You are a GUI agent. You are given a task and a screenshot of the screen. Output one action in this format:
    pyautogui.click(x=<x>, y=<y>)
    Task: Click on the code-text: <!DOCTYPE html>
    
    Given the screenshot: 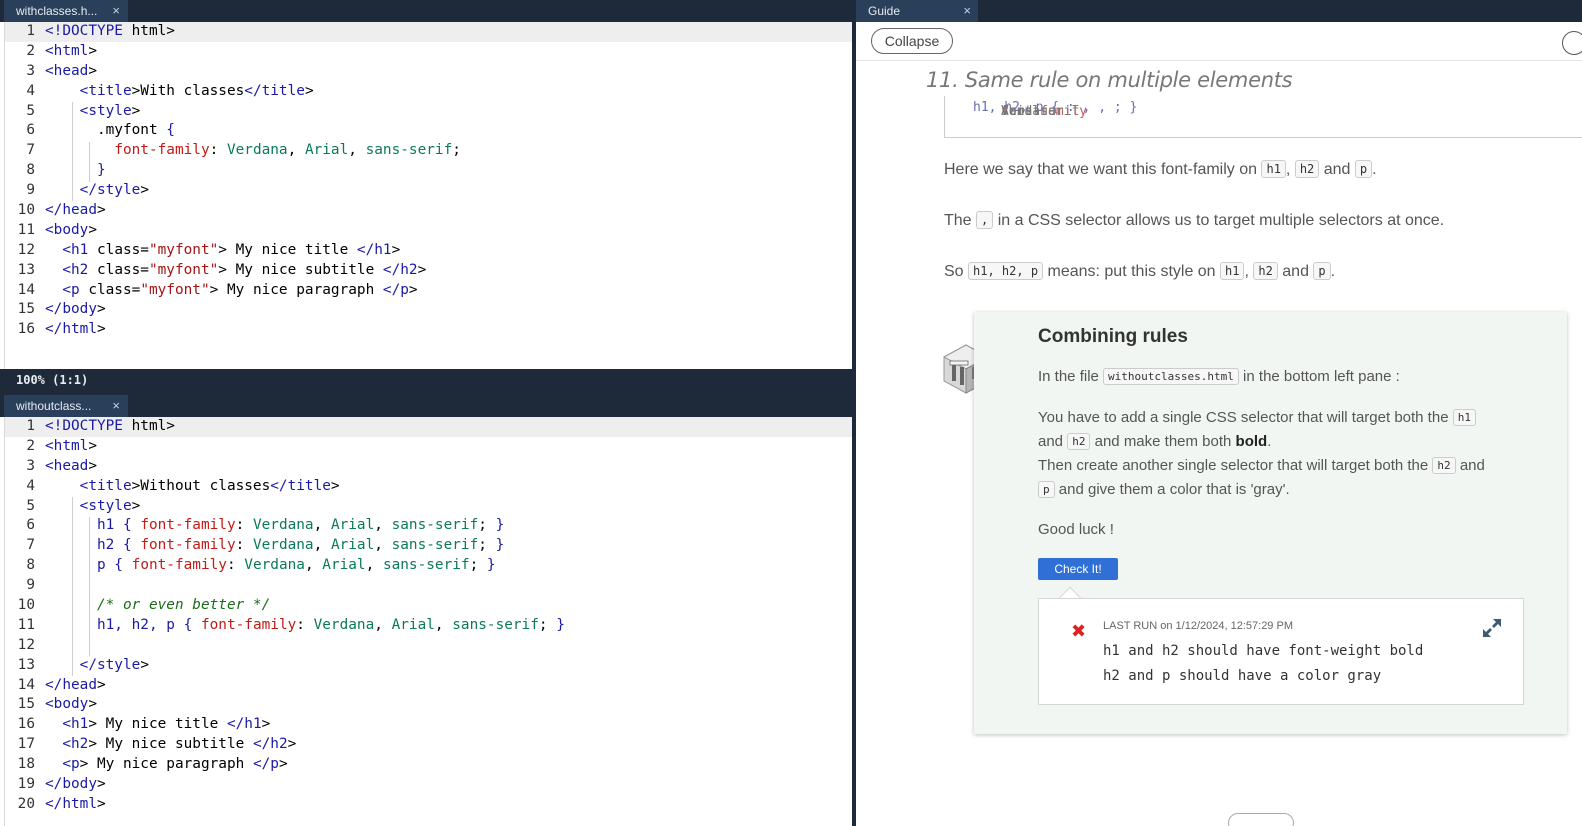 What is the action you would take?
    pyautogui.click(x=110, y=31)
    